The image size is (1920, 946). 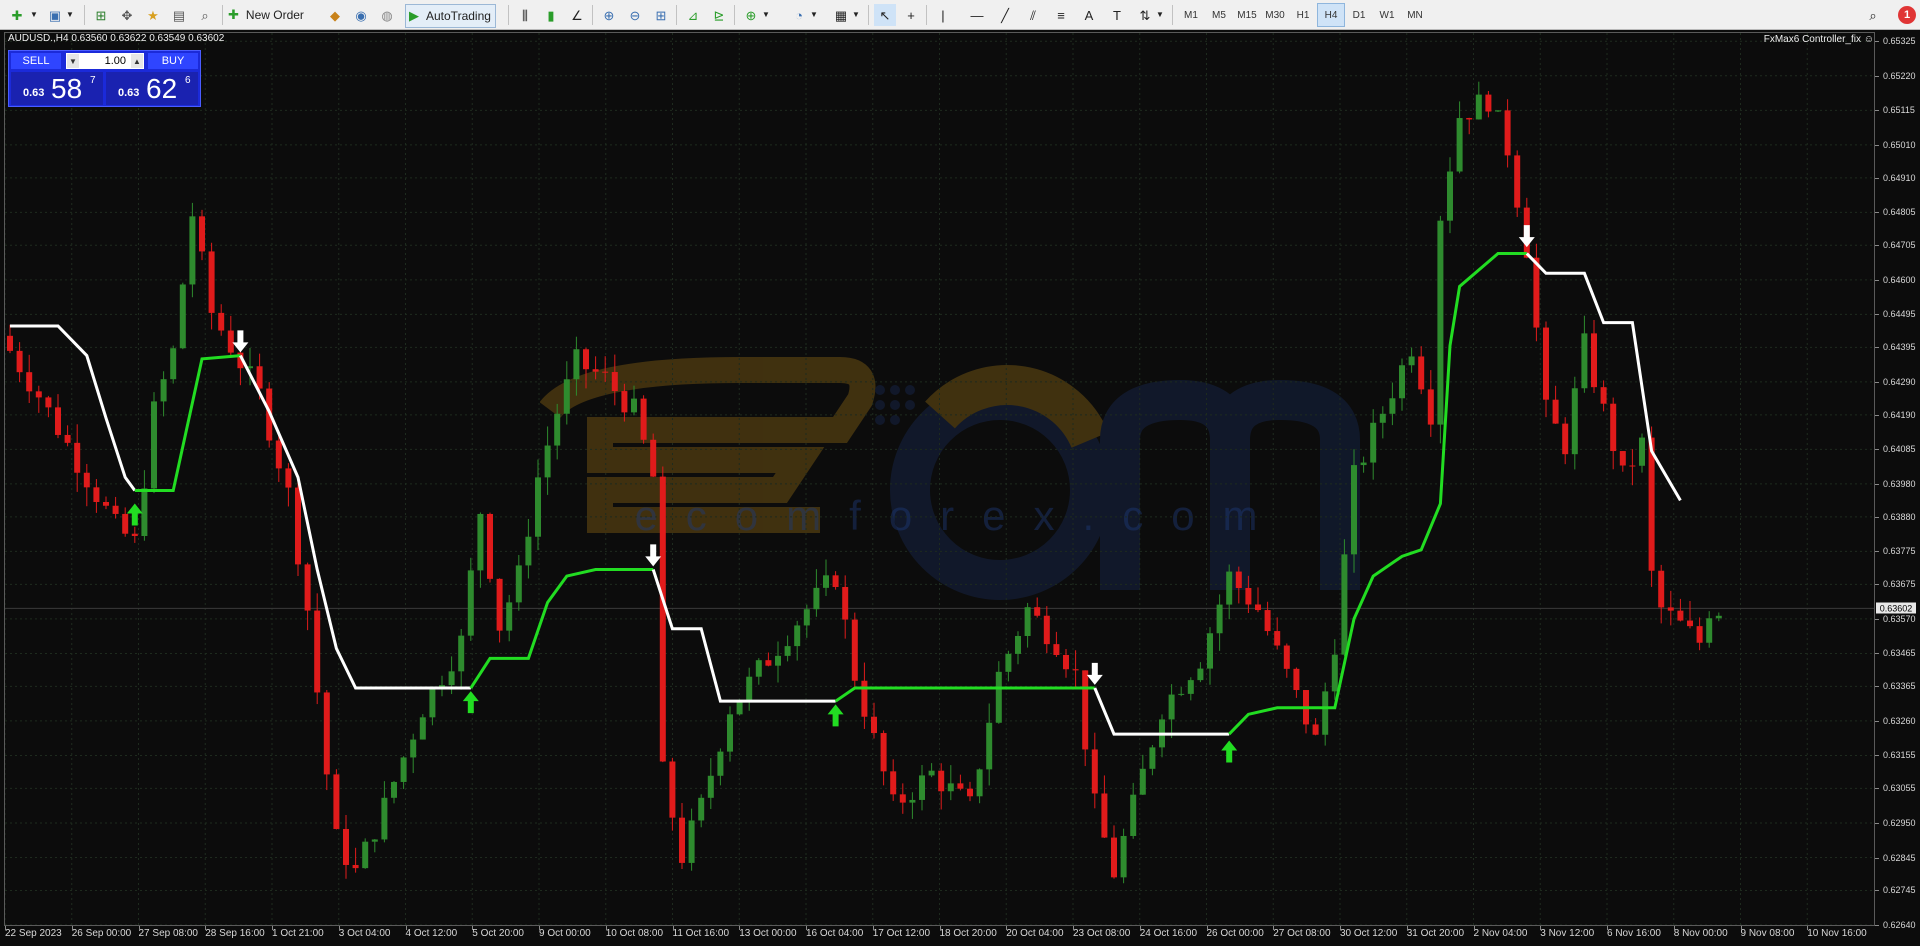 What do you see at coordinates (1102, 933) in the screenshot?
I see `time-tick-label: 23 Oct 08:00` at bounding box center [1102, 933].